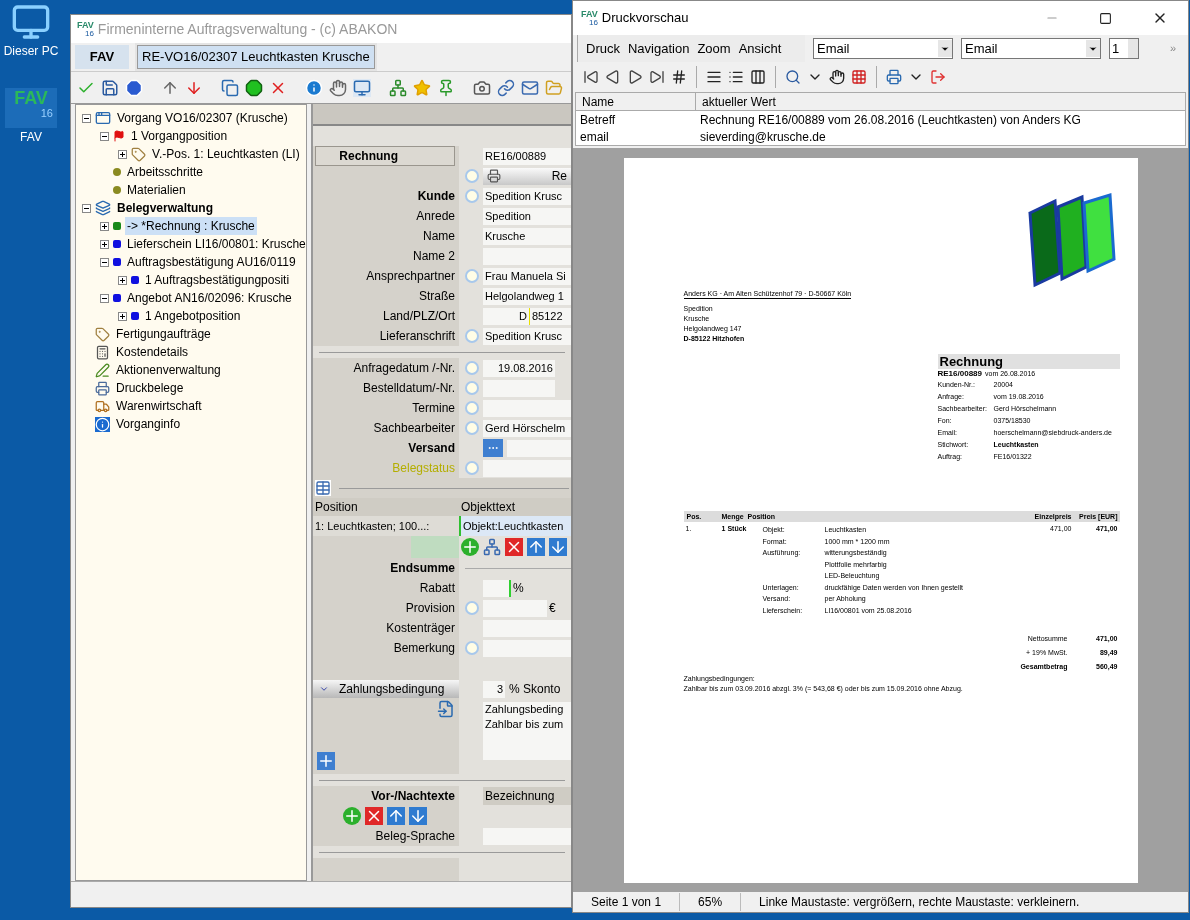 Image resolution: width=1190 pixels, height=920 pixels. What do you see at coordinates (527, 276) in the screenshot?
I see `input-field: Frau Manuela Si` at bounding box center [527, 276].